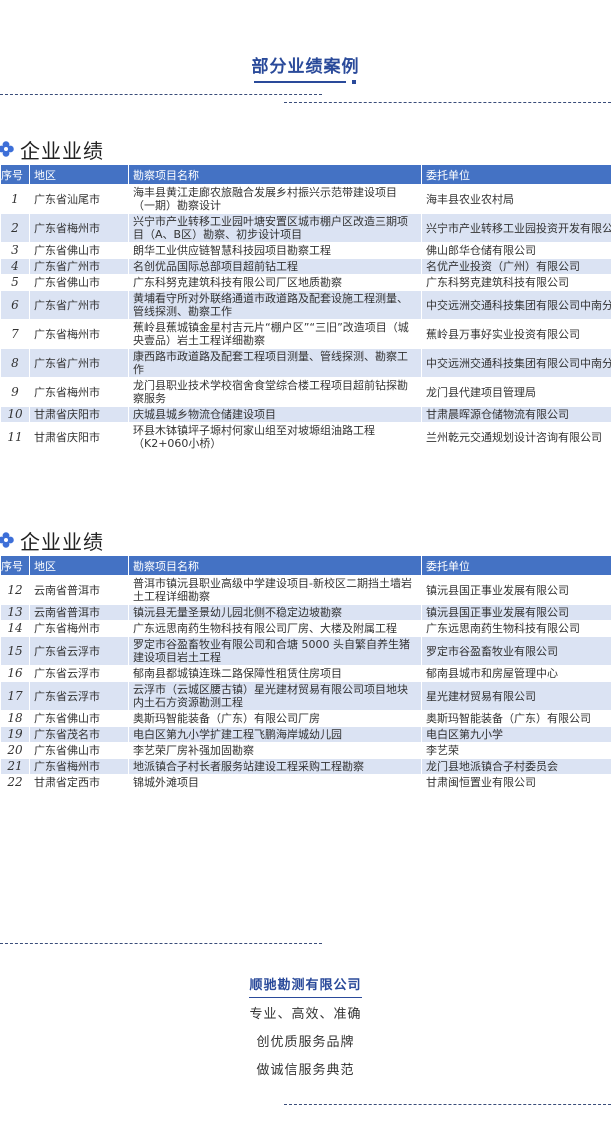 The image size is (611, 1139). Describe the element at coordinates (15, 718) in the screenshot. I see `cell-no: 18` at that location.